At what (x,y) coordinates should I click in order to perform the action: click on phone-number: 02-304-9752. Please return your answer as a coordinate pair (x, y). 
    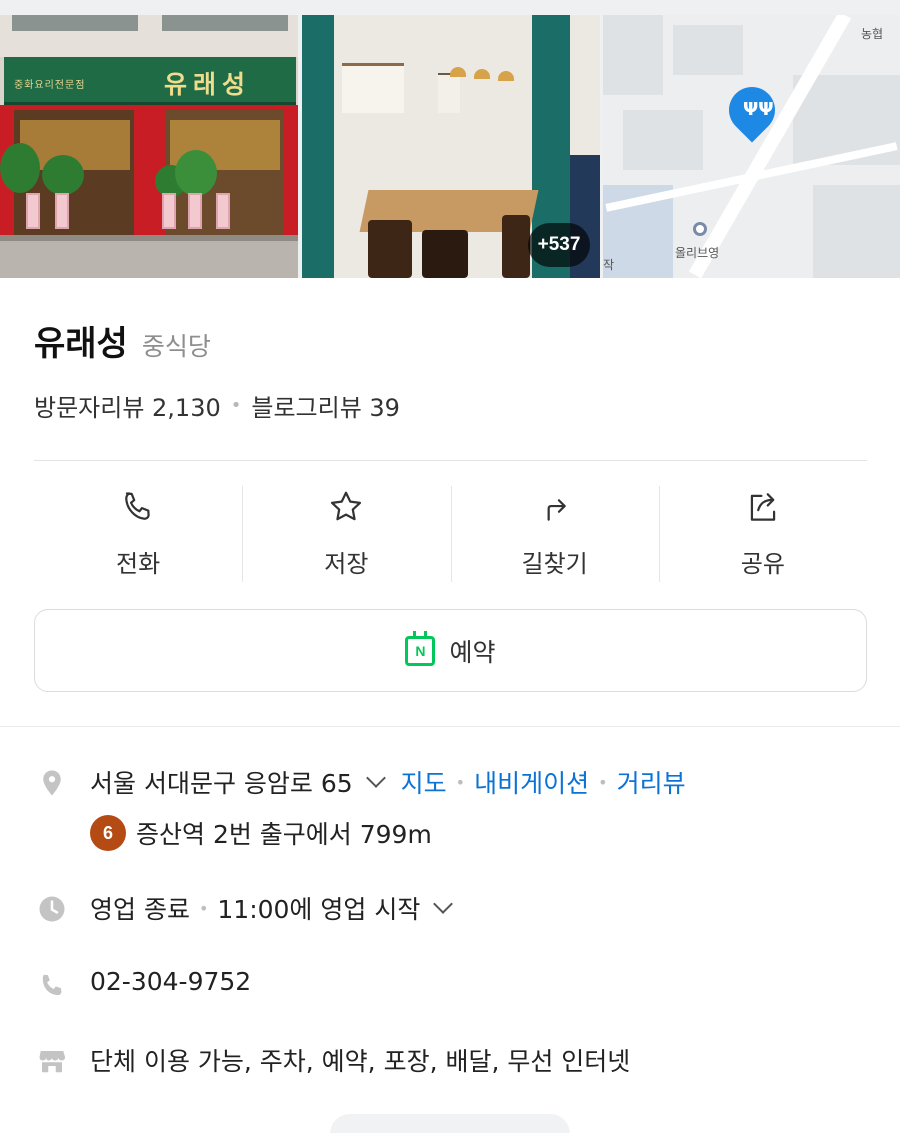
    Looking at the image, I should click on (170, 981).